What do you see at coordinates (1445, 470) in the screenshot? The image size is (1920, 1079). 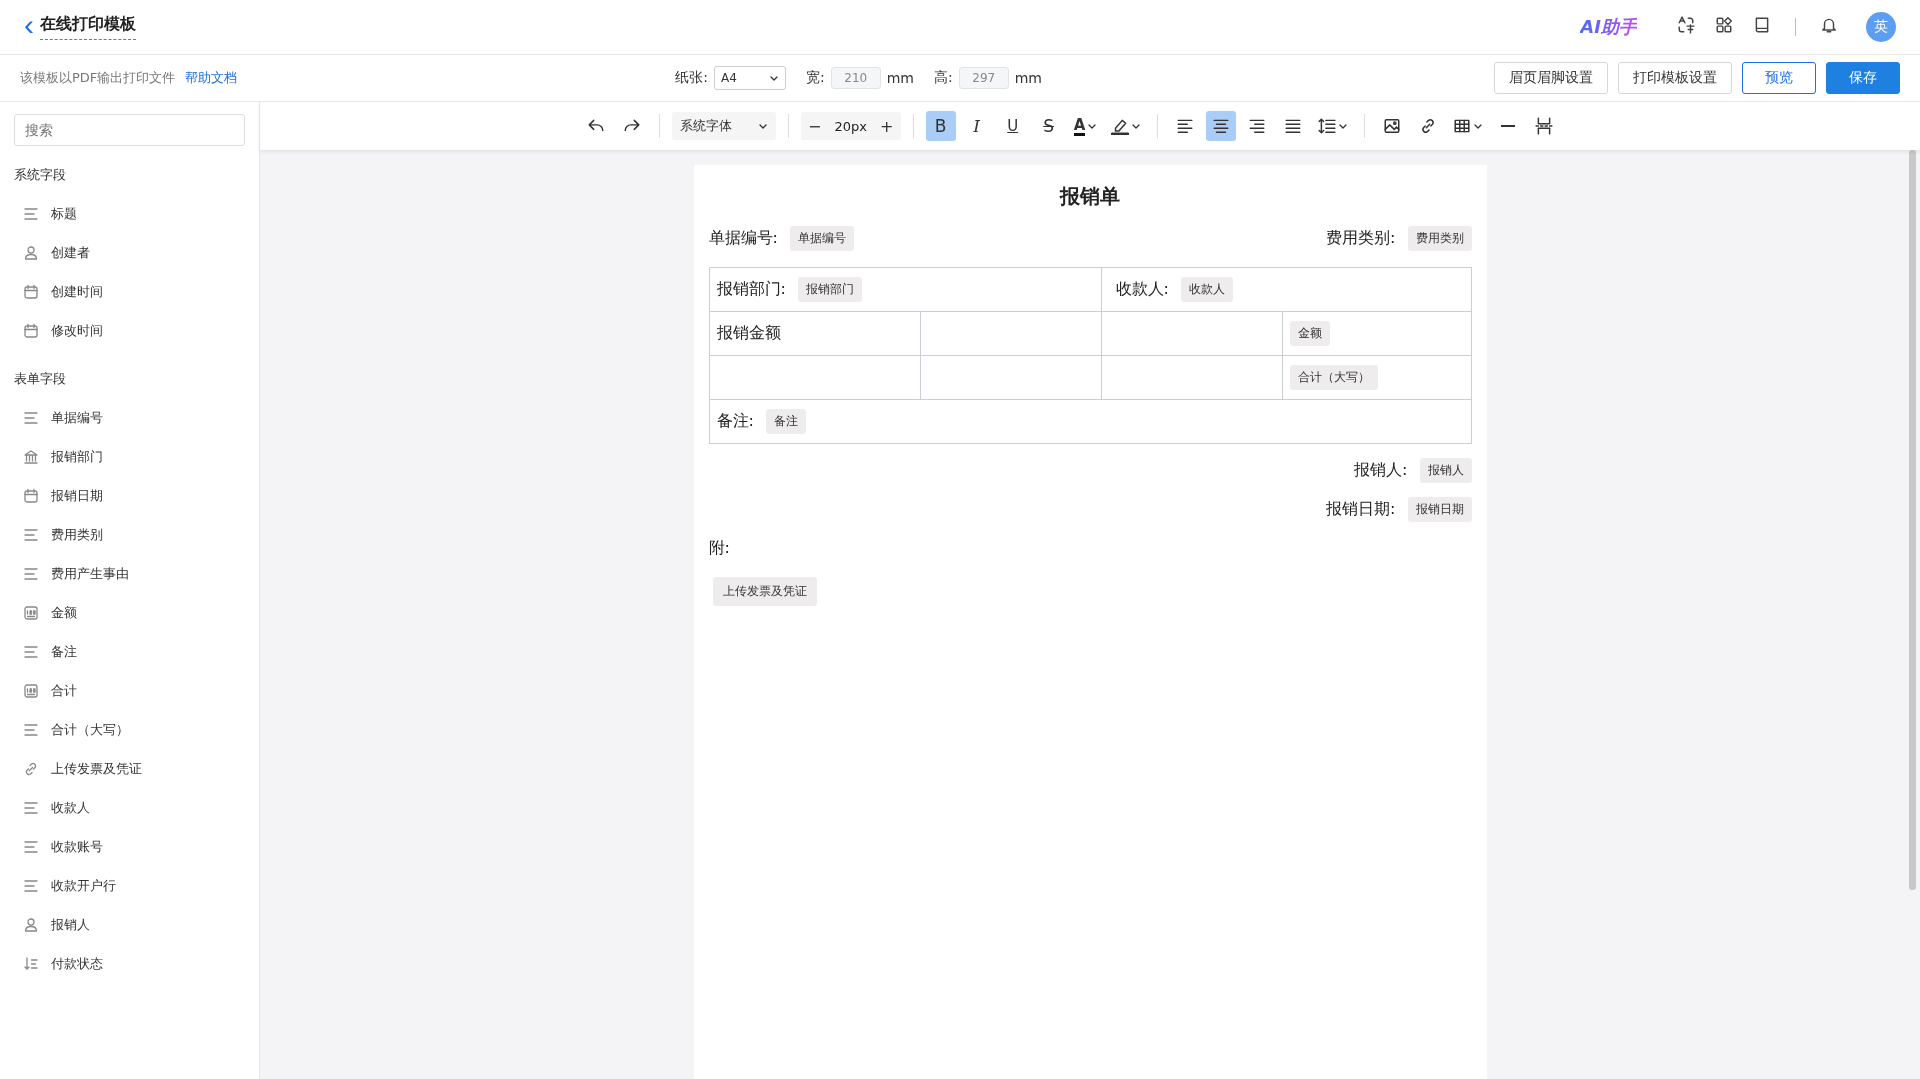 I see `field-tag: 报销人` at bounding box center [1445, 470].